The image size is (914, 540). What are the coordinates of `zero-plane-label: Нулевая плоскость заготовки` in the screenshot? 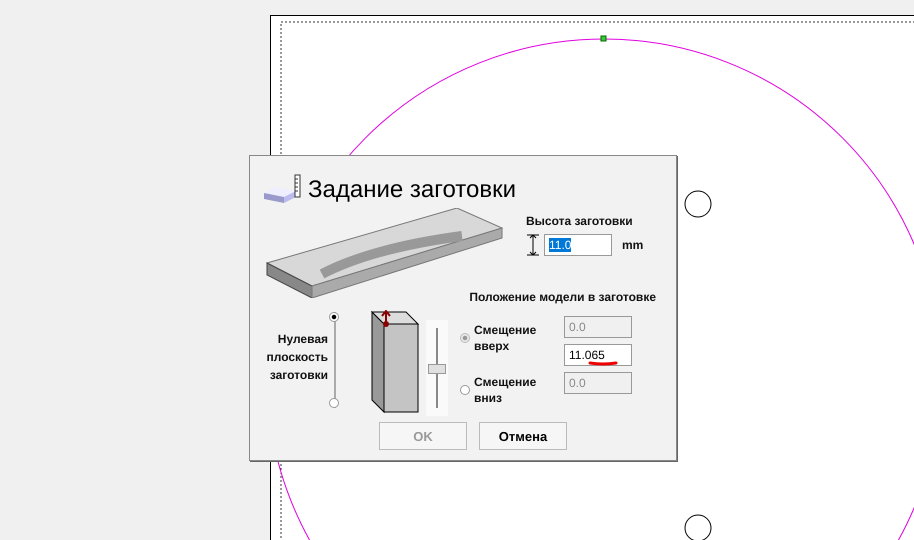 It's located at (296, 357).